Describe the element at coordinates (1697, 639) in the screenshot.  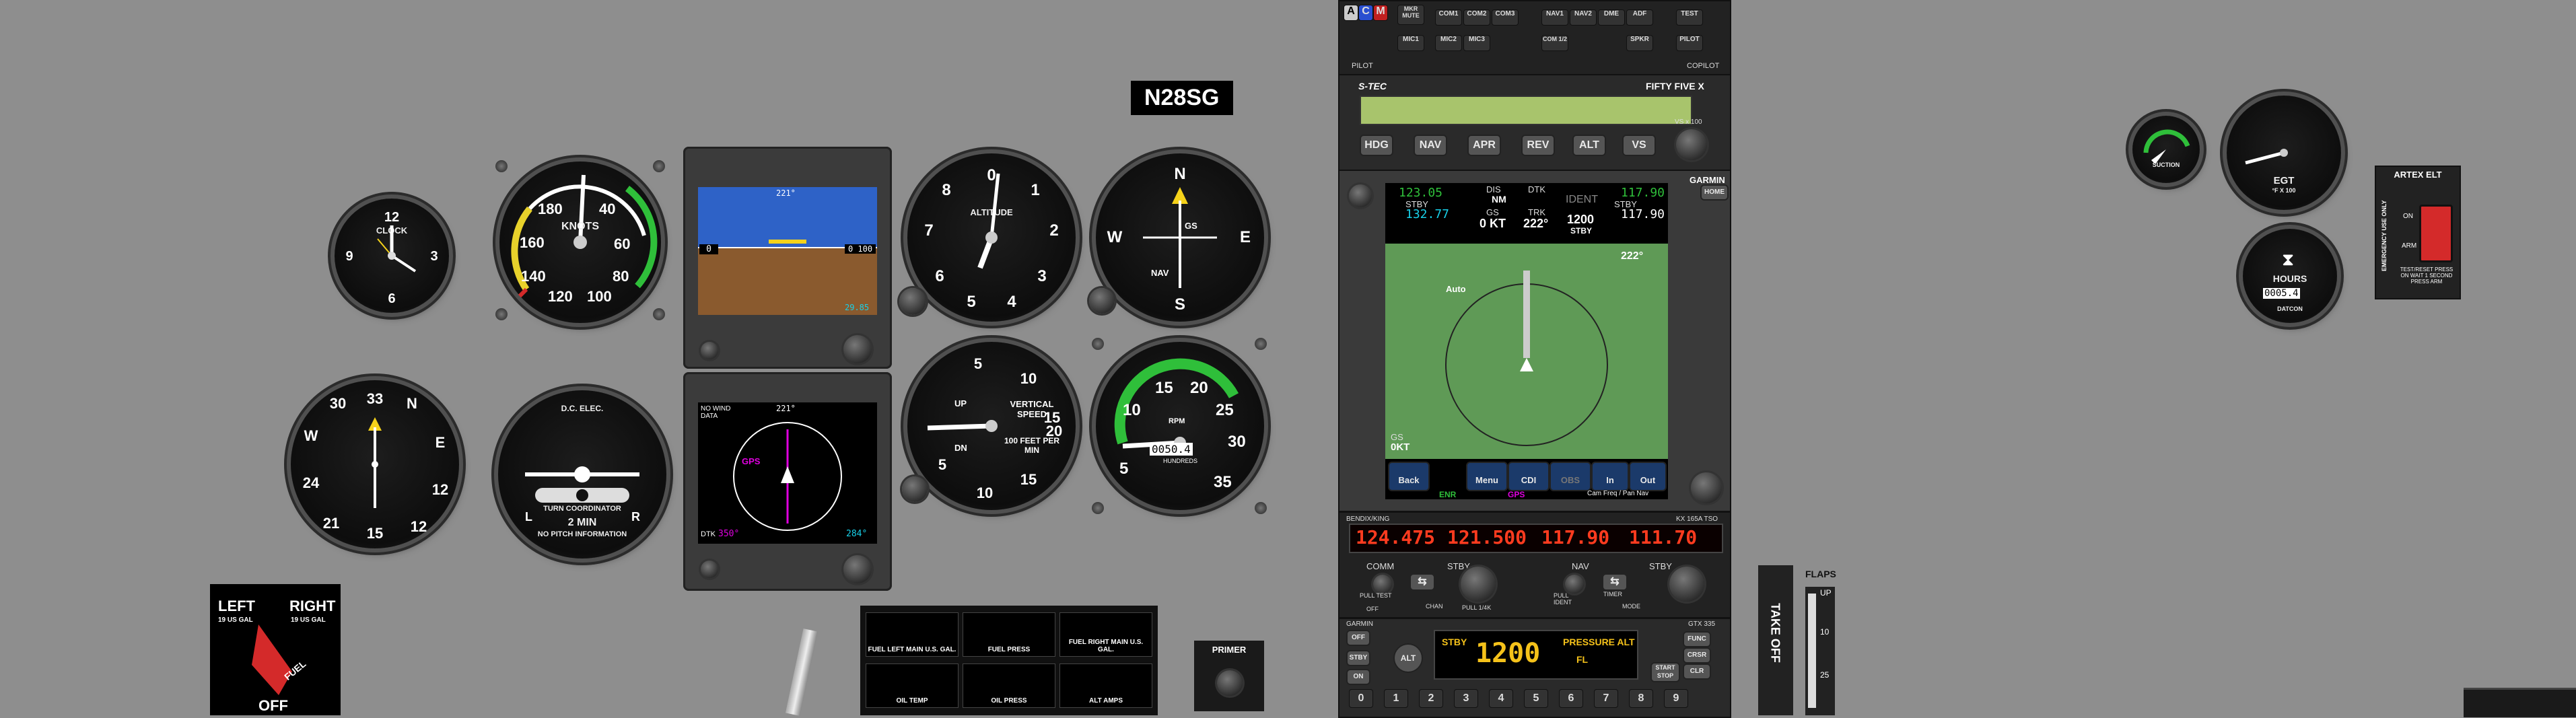
I see `xpdr-func-button: FUNC` at that location.